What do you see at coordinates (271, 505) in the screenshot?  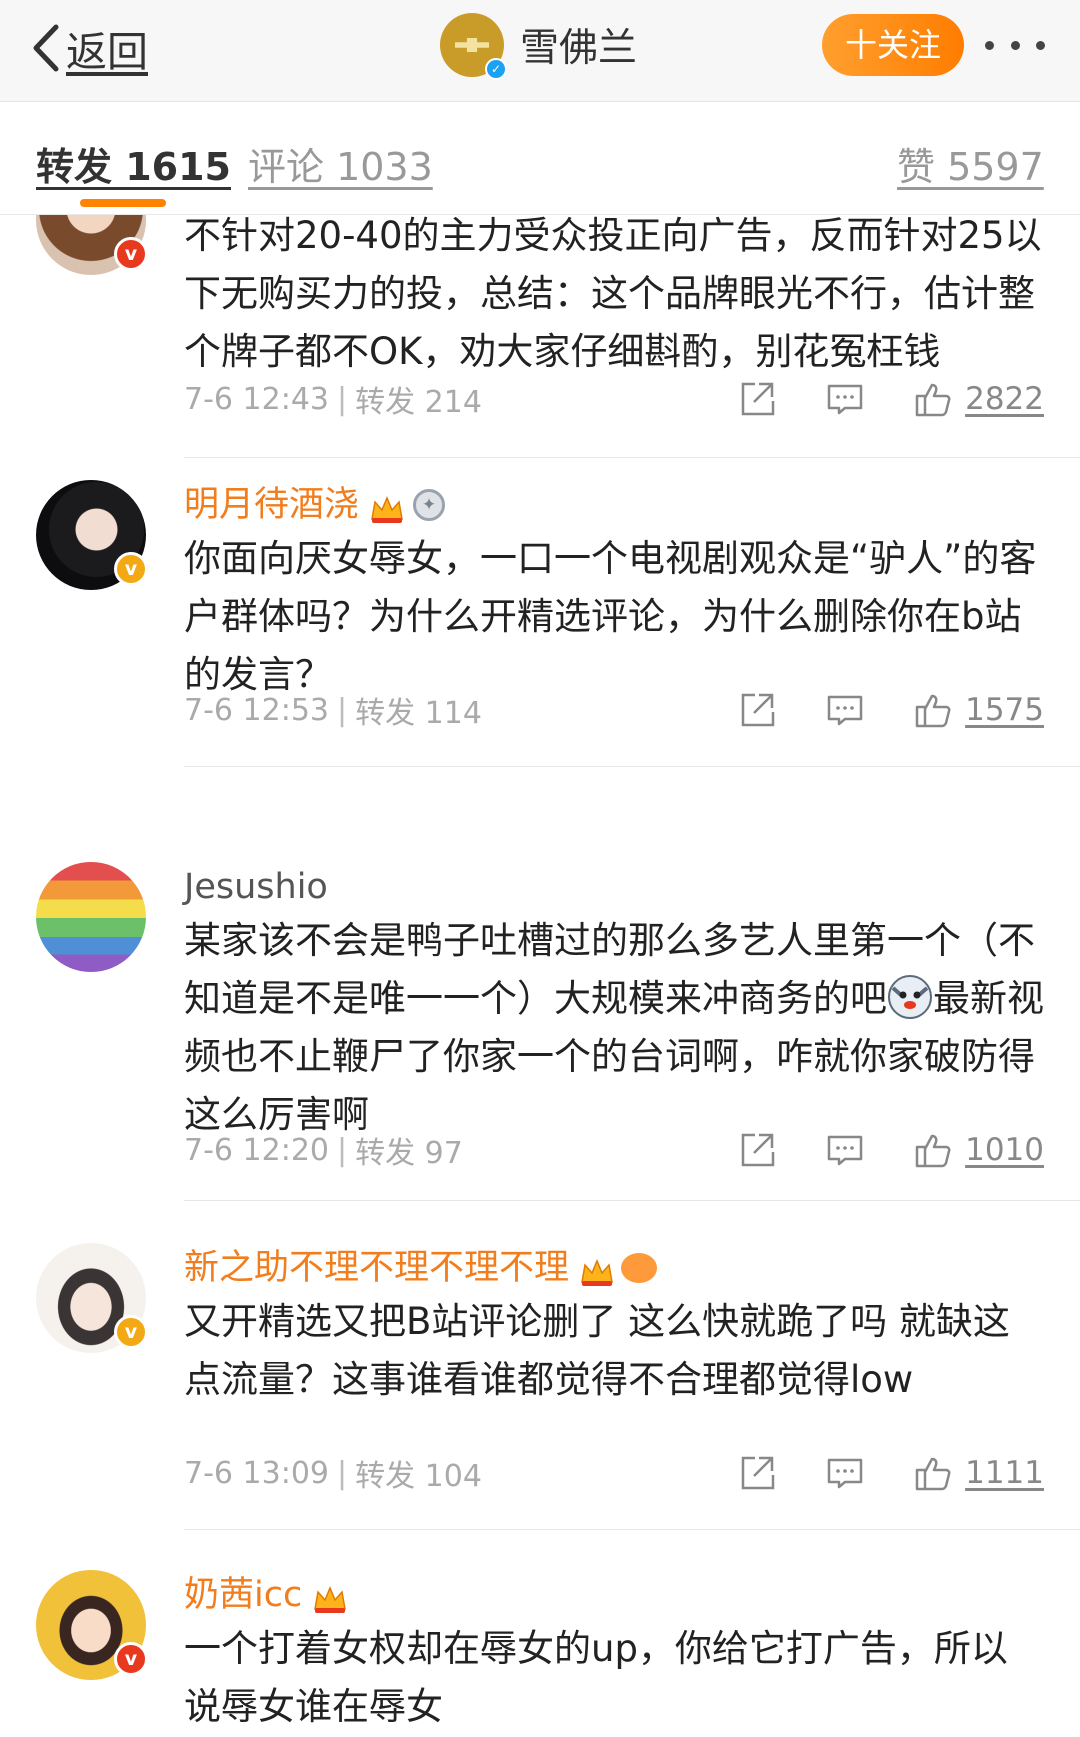 I see `username: 明月待酒浇` at bounding box center [271, 505].